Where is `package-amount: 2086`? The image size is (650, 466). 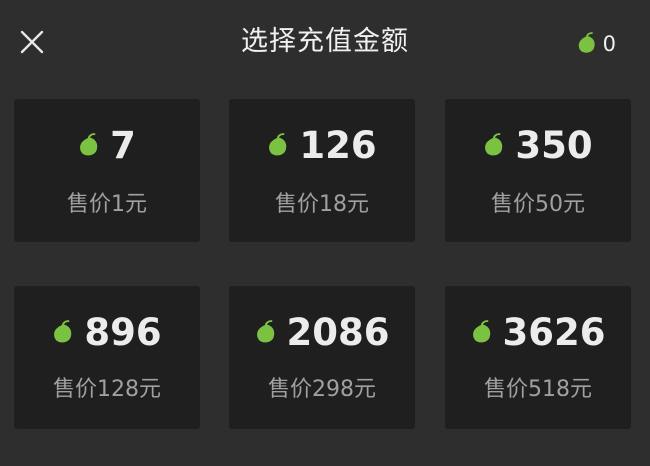
package-amount: 2086 is located at coordinates (338, 332).